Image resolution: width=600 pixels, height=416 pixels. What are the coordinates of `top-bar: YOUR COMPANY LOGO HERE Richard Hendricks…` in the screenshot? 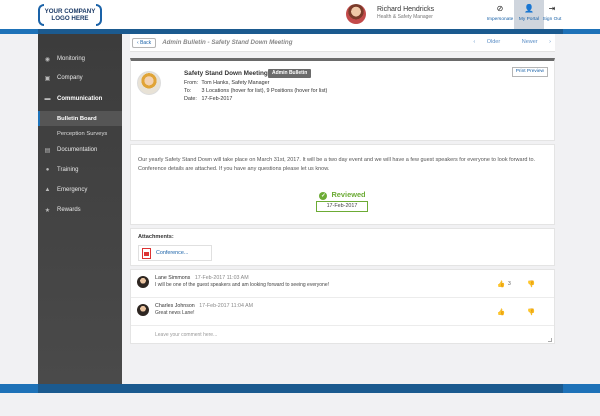 It's located at (300, 14).